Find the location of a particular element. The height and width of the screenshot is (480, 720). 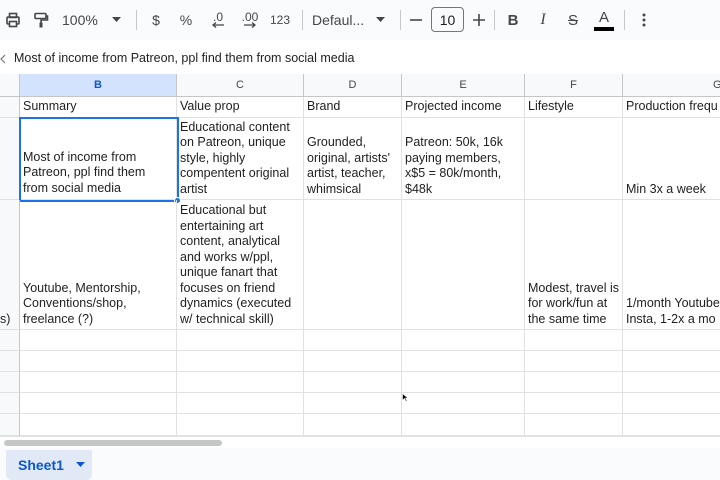

column-header-g: G is located at coordinates (671, 85).